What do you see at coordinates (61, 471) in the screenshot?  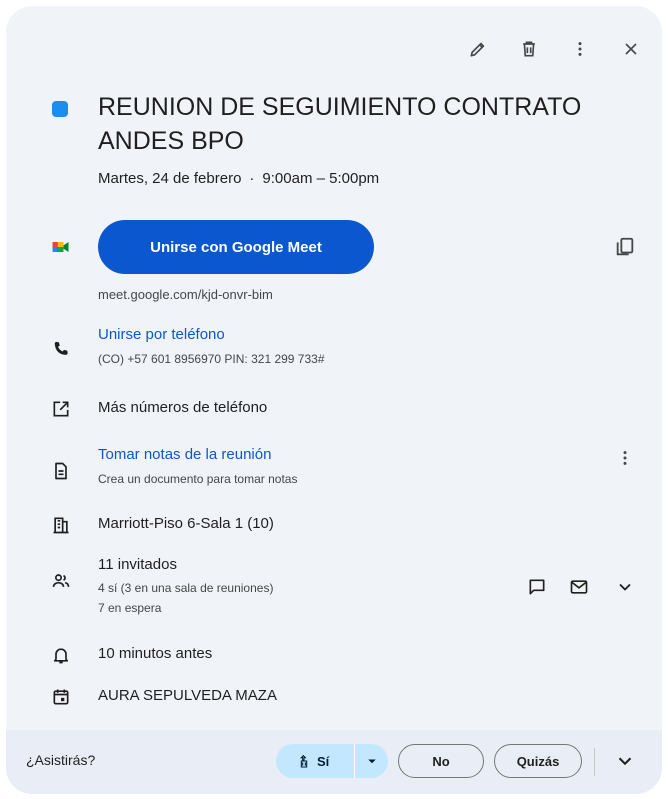 I see `document-icon` at bounding box center [61, 471].